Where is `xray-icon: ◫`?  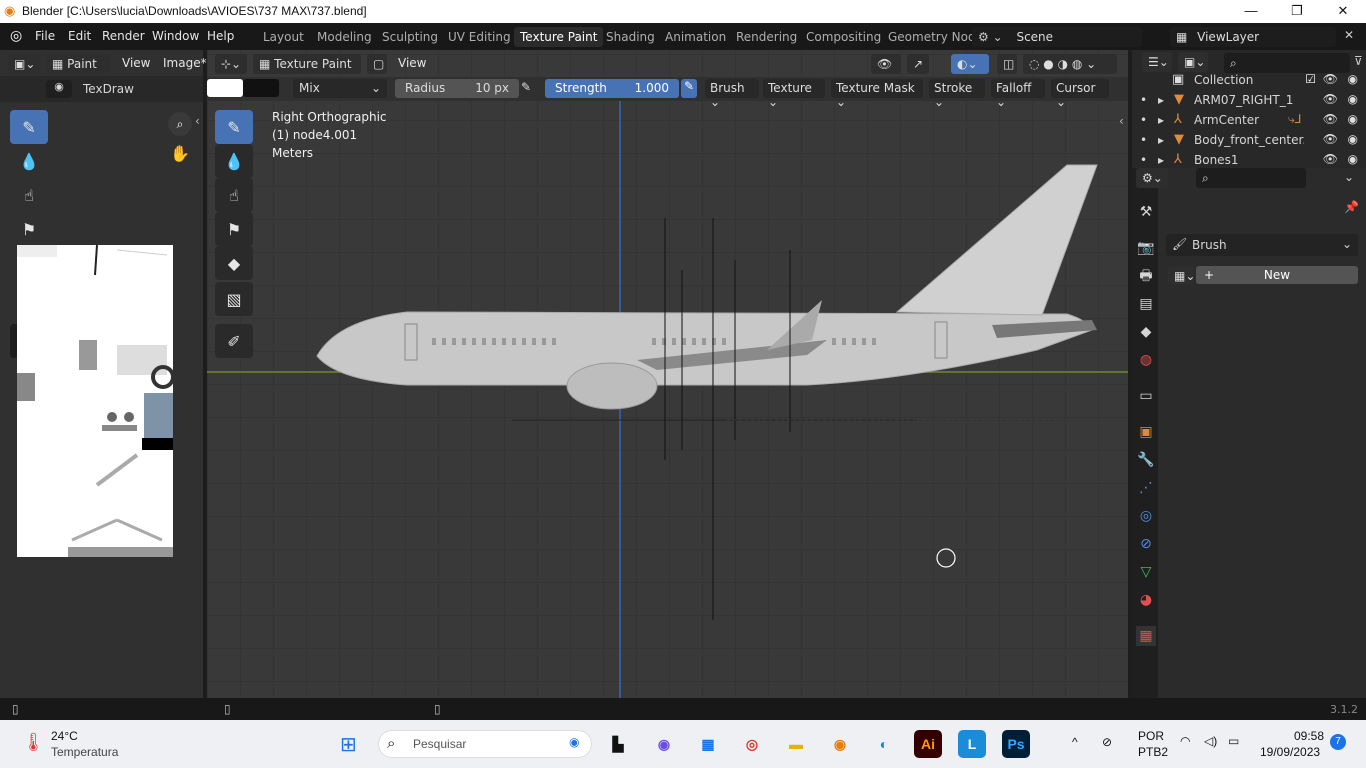
xray-icon: ◫ is located at coordinates (1007, 64).